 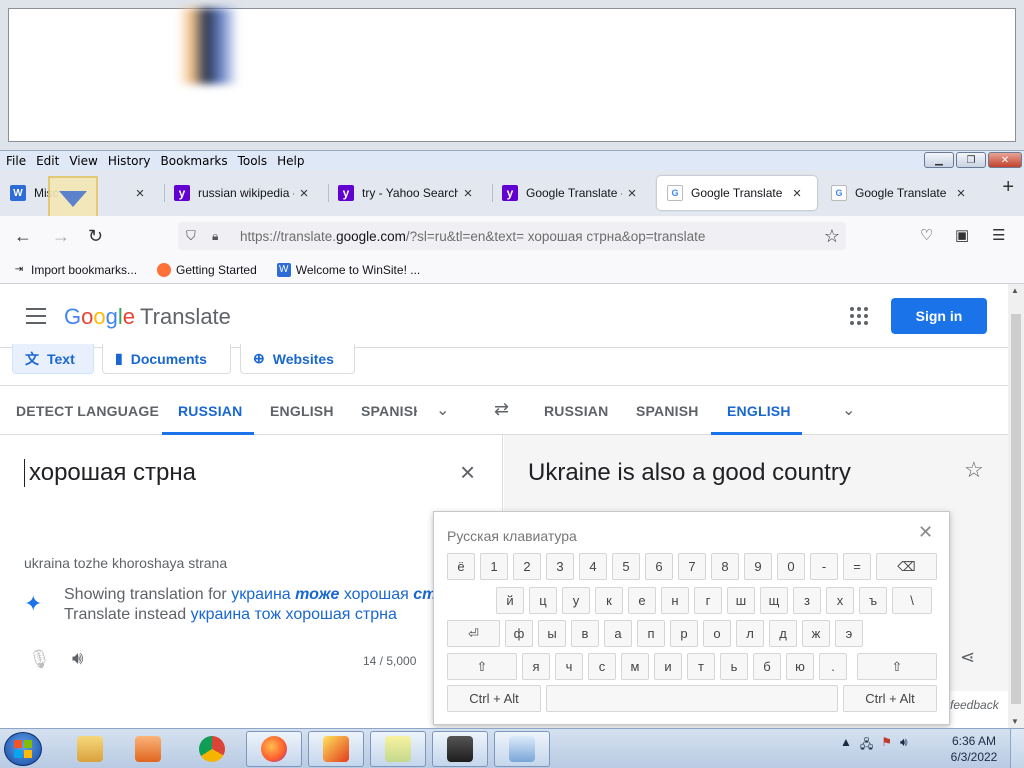 What do you see at coordinates (473, 633) in the screenshot?
I see `enter-key: ⏎` at bounding box center [473, 633].